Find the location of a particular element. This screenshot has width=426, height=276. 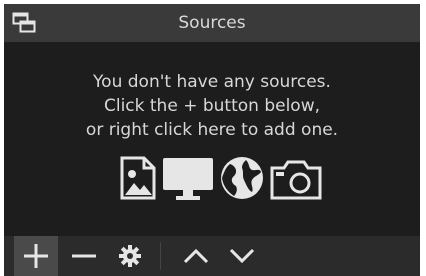

remove-source-button is located at coordinates (84, 256).